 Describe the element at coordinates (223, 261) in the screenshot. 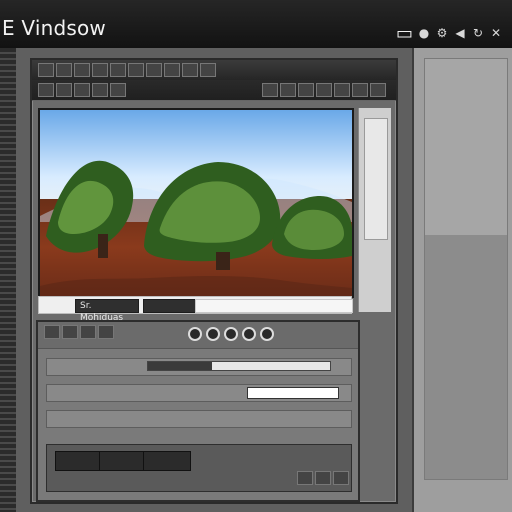

I see `tree-center-trunk` at that location.